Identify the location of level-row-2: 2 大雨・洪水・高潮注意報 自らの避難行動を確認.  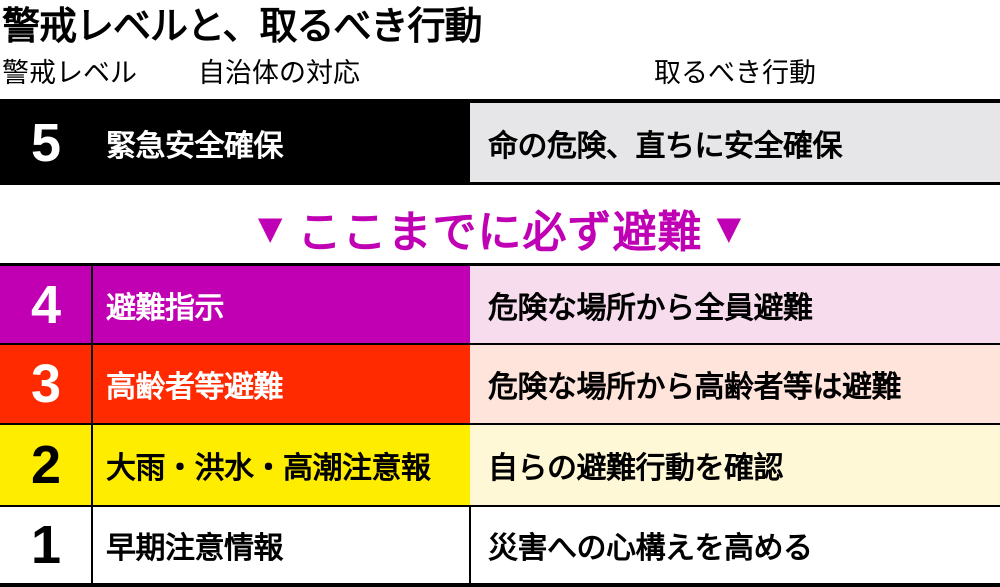
(500, 465).